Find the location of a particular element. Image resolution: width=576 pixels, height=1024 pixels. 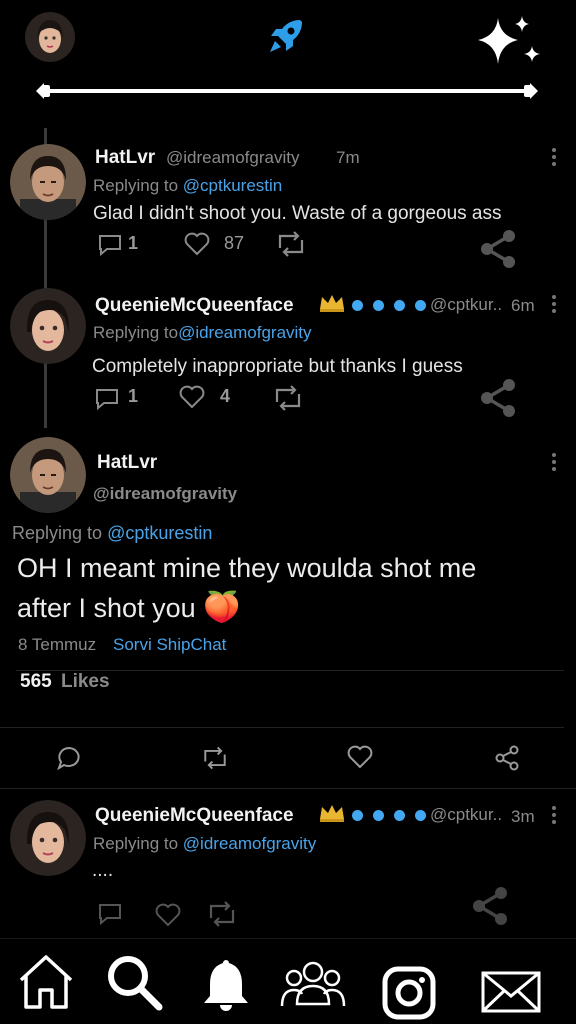

search-icon is located at coordinates (134, 982).